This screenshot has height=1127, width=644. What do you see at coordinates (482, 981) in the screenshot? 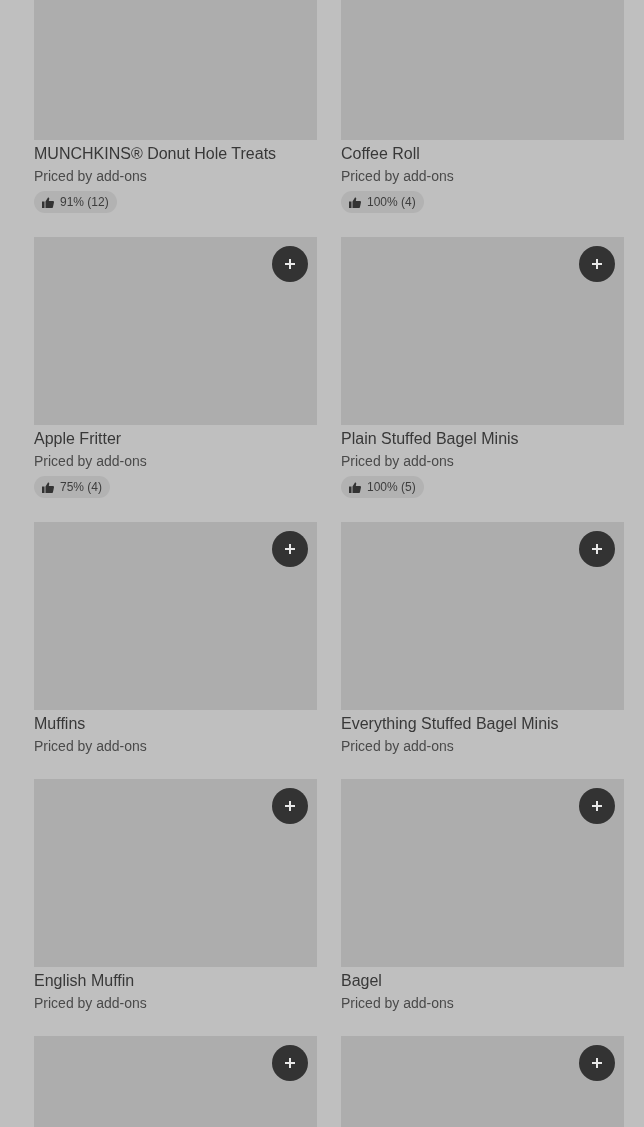
I see `item-title: Bagel` at bounding box center [482, 981].